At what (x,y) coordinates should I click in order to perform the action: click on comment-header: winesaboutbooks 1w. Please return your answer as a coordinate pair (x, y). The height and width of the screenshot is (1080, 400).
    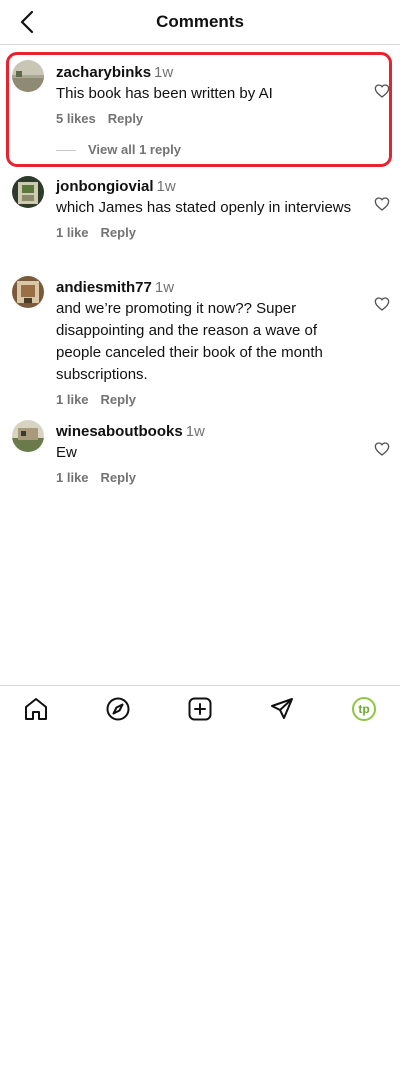
    Looking at the image, I should click on (208, 432).